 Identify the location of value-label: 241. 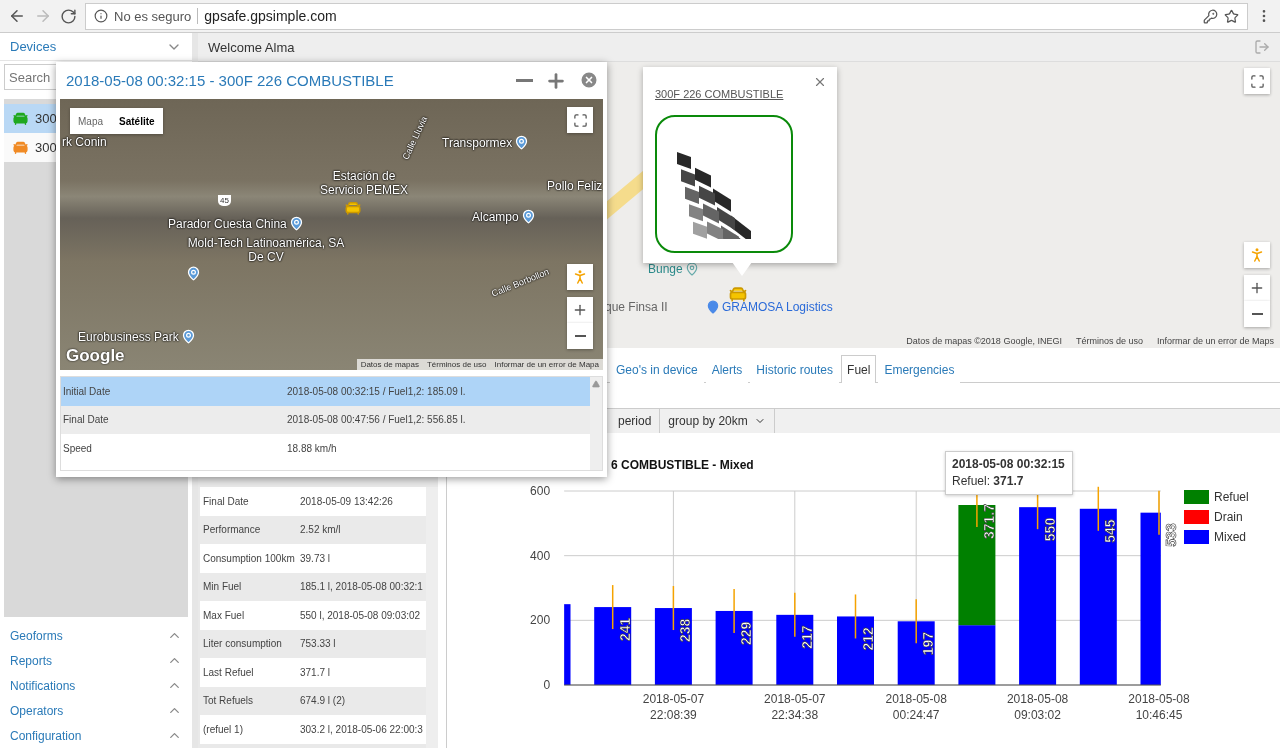
(624, 629).